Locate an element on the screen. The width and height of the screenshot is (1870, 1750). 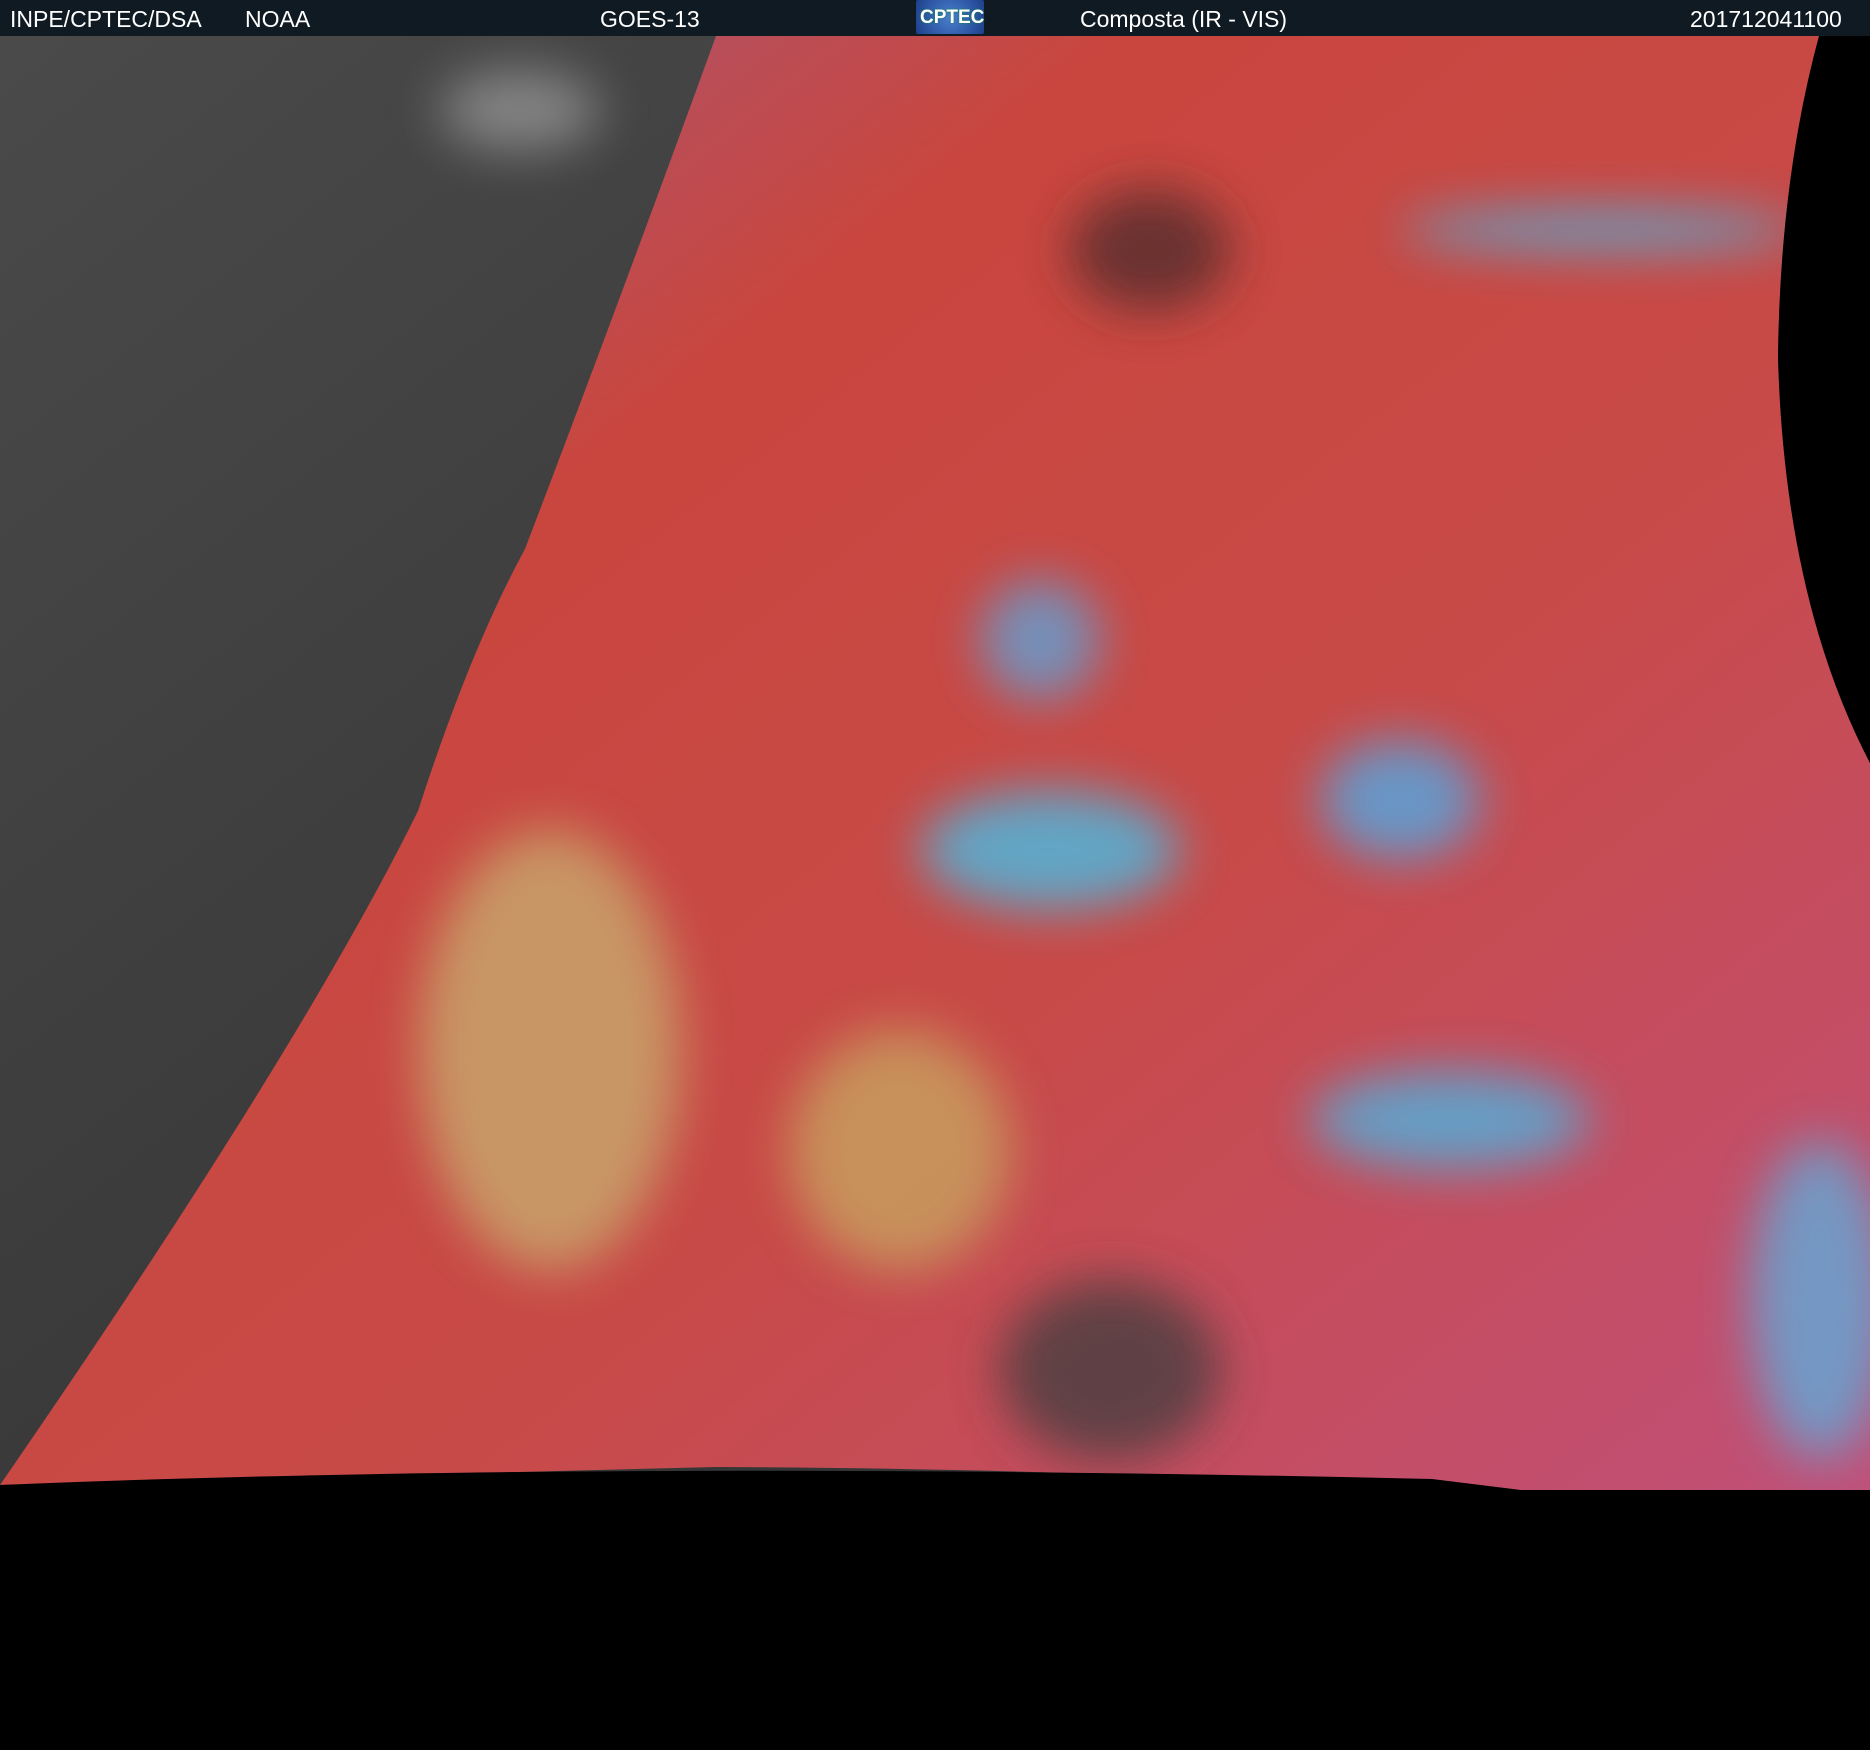
logo-text: CPTEC is located at coordinates (952, 17).